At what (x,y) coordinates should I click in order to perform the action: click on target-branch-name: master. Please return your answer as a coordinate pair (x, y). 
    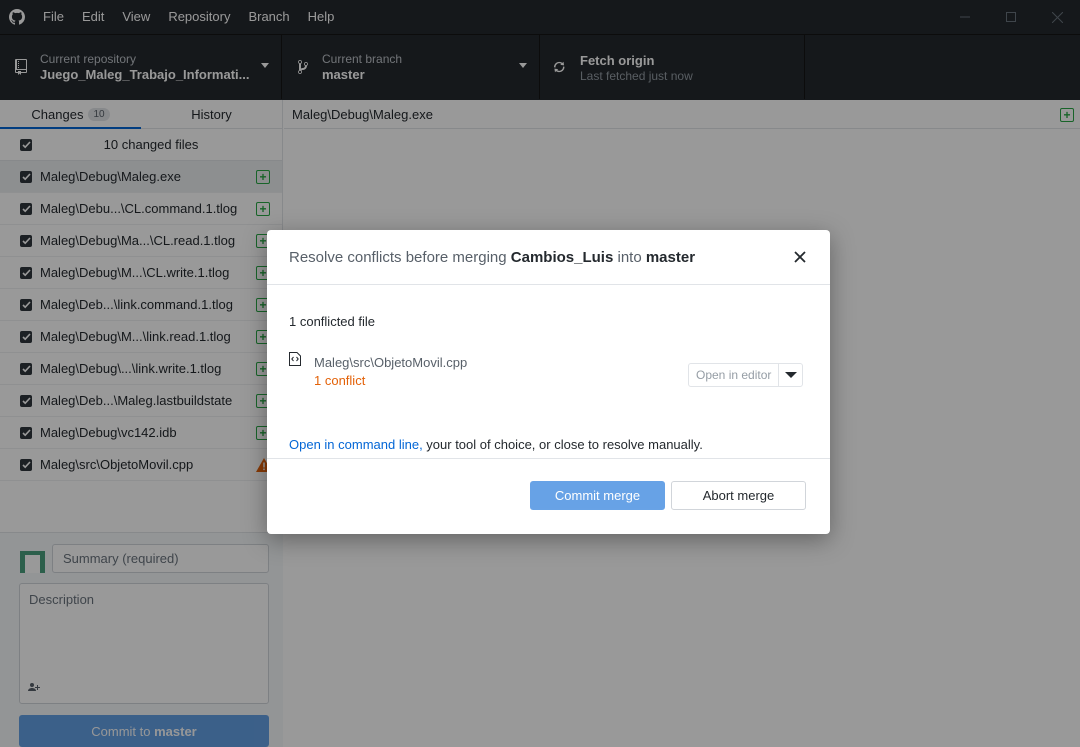
    Looking at the image, I should click on (670, 257).